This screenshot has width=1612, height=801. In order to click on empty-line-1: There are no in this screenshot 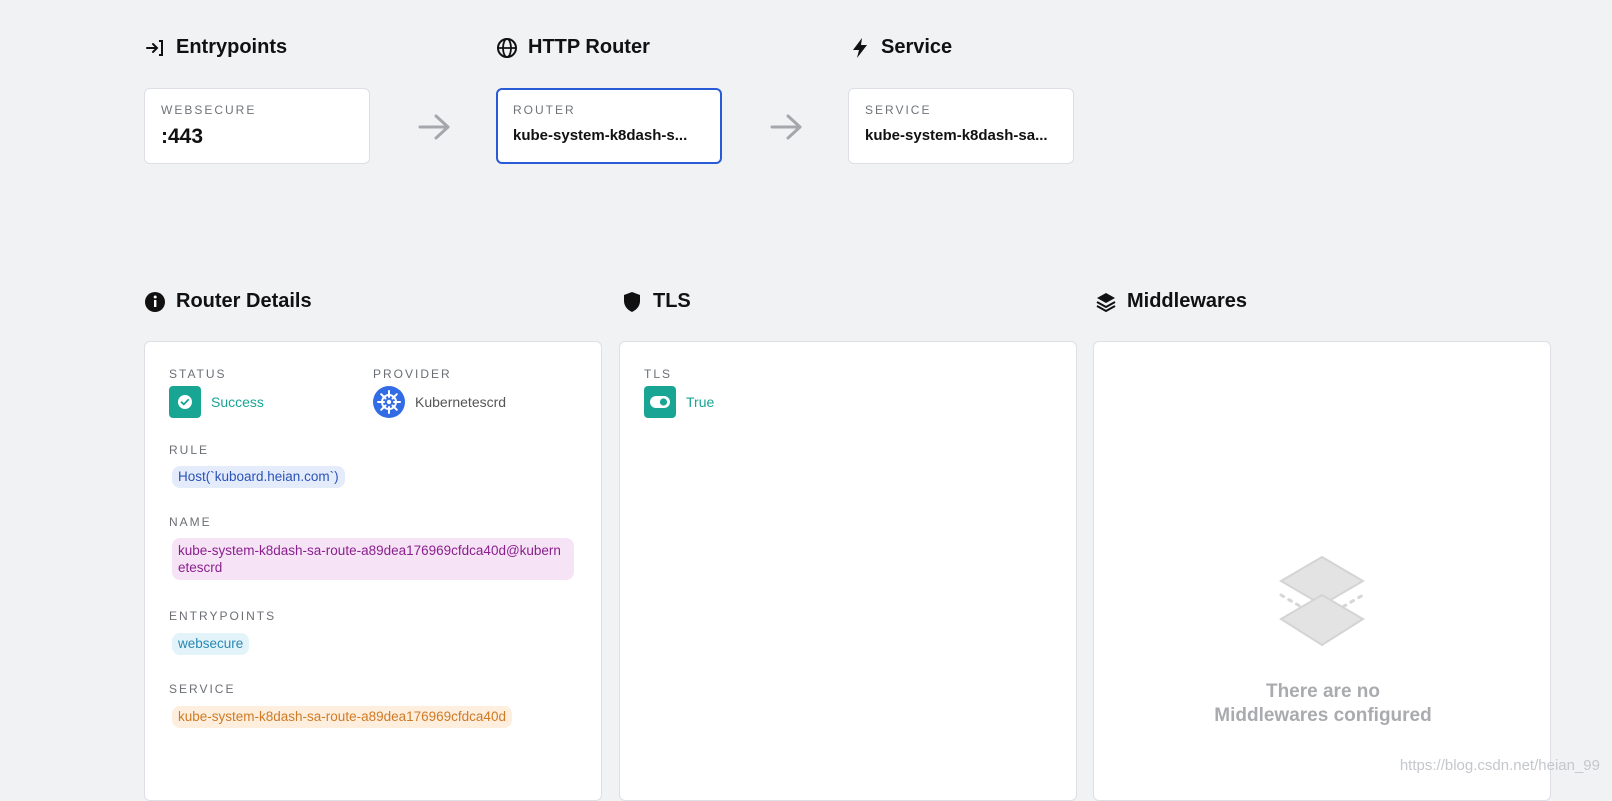, I will do `click(1323, 691)`.